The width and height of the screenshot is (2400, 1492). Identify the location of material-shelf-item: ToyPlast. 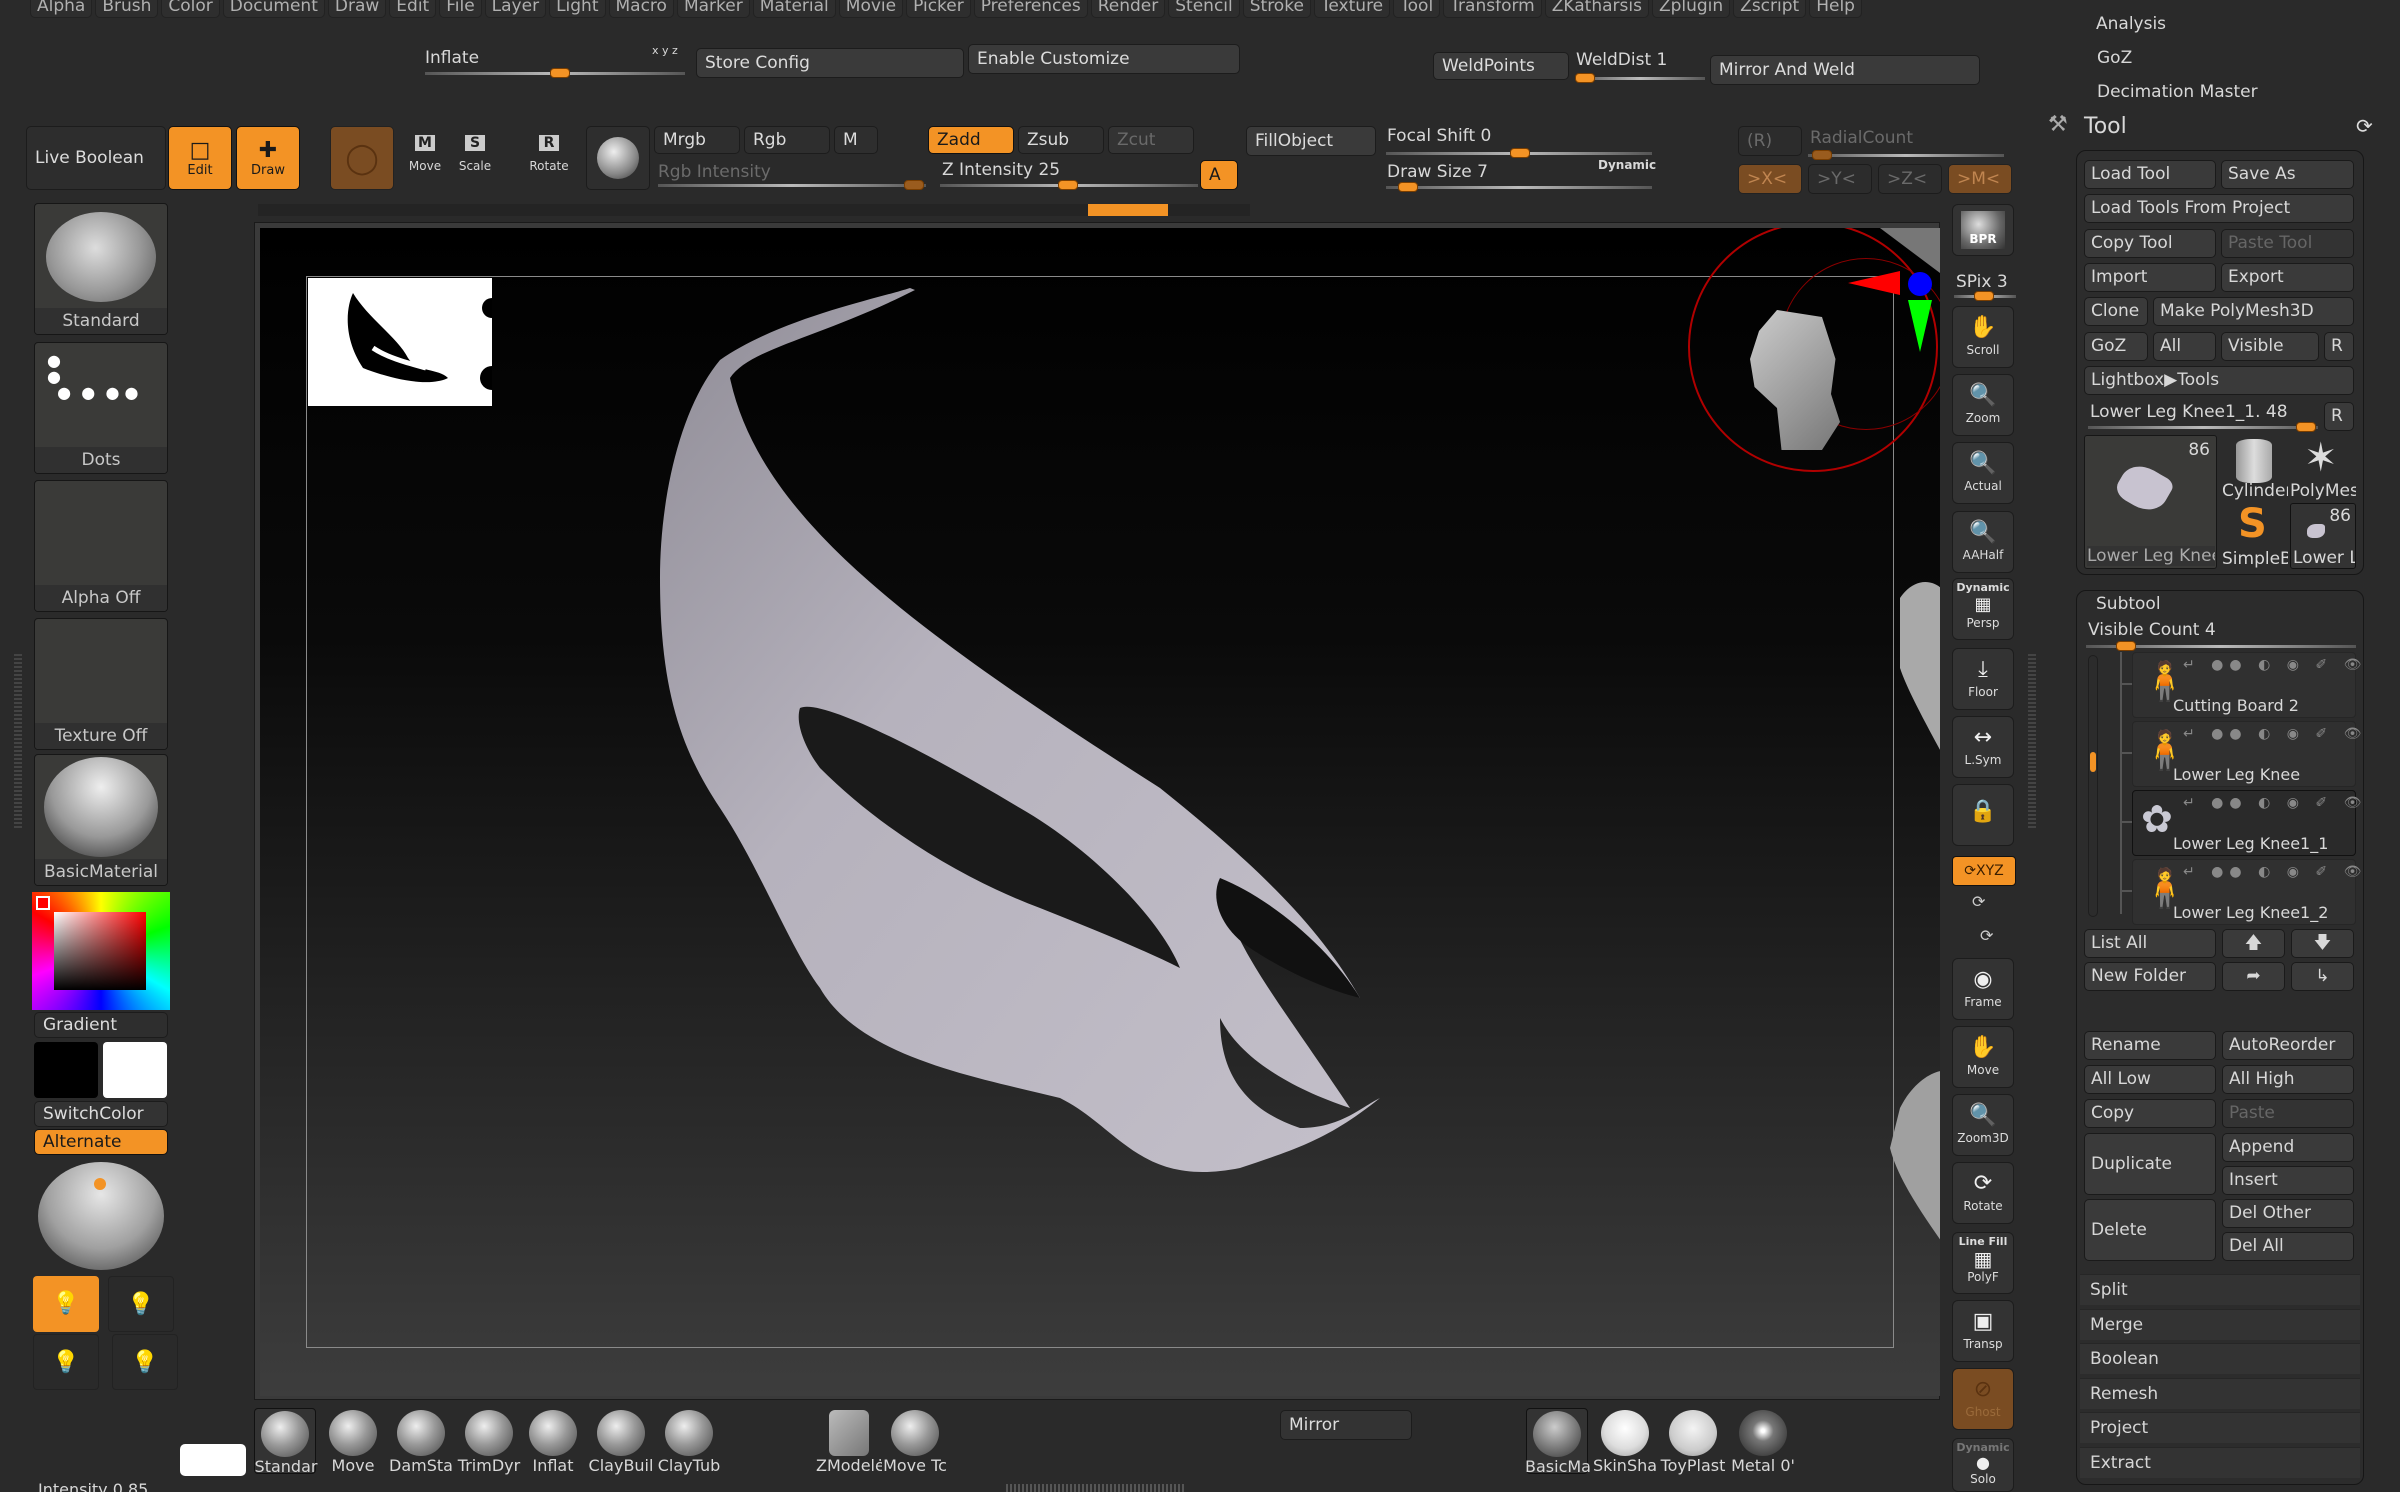
(1693, 1441).